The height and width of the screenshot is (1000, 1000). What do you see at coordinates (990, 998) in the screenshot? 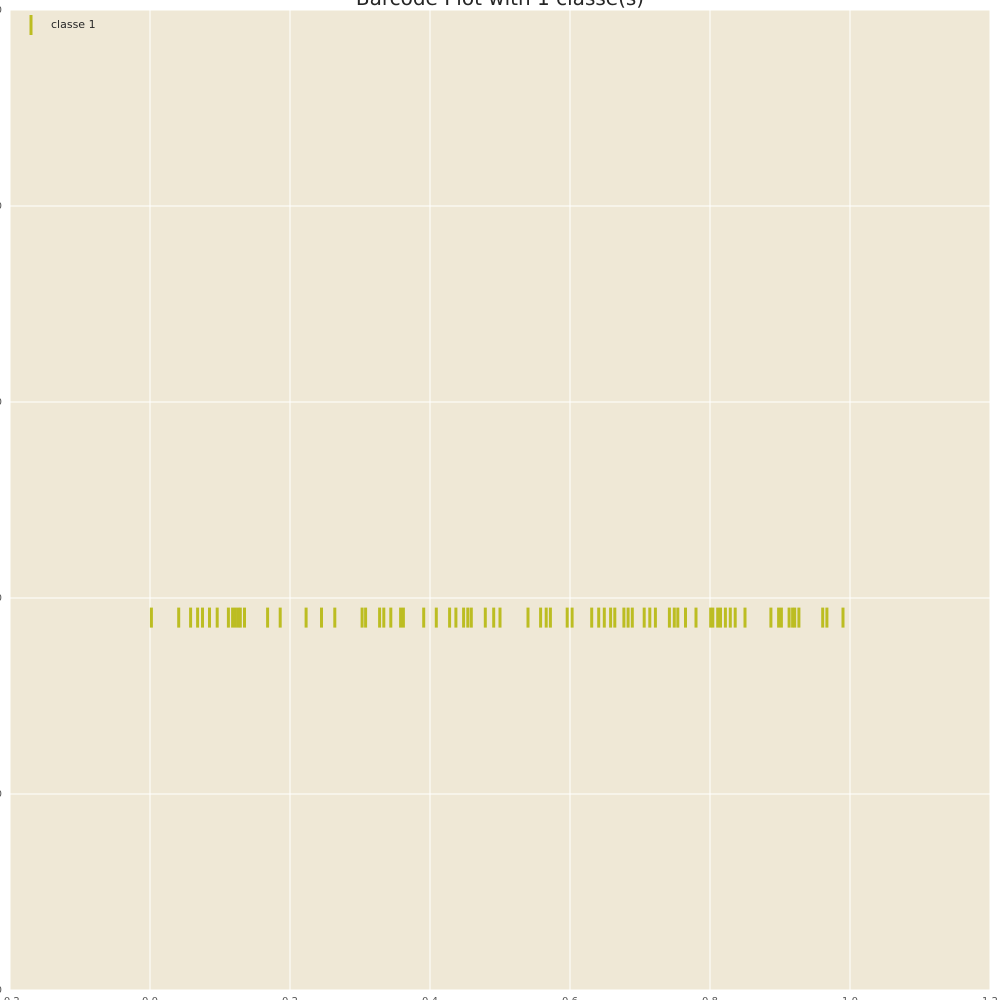
I see `x-tick-label: 1.2` at bounding box center [990, 998].